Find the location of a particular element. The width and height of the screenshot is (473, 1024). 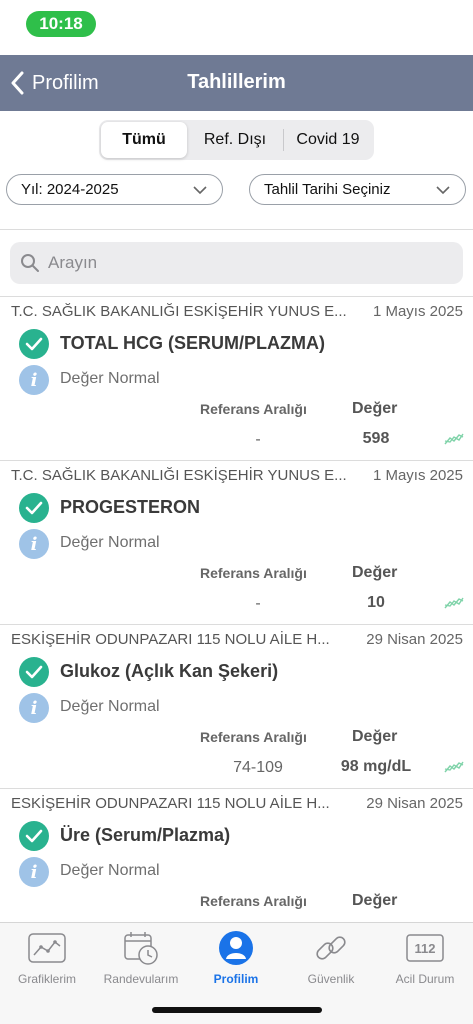

navigation-bar: Profilim Tahlillerim is located at coordinates (236, 83).